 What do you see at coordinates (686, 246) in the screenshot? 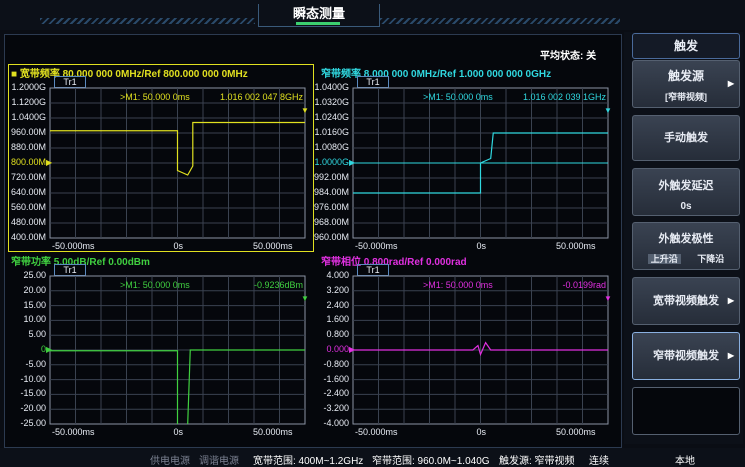
I see `ext-trigger-polarity-button: 外触发极性 上升沿 下降沿` at bounding box center [686, 246].